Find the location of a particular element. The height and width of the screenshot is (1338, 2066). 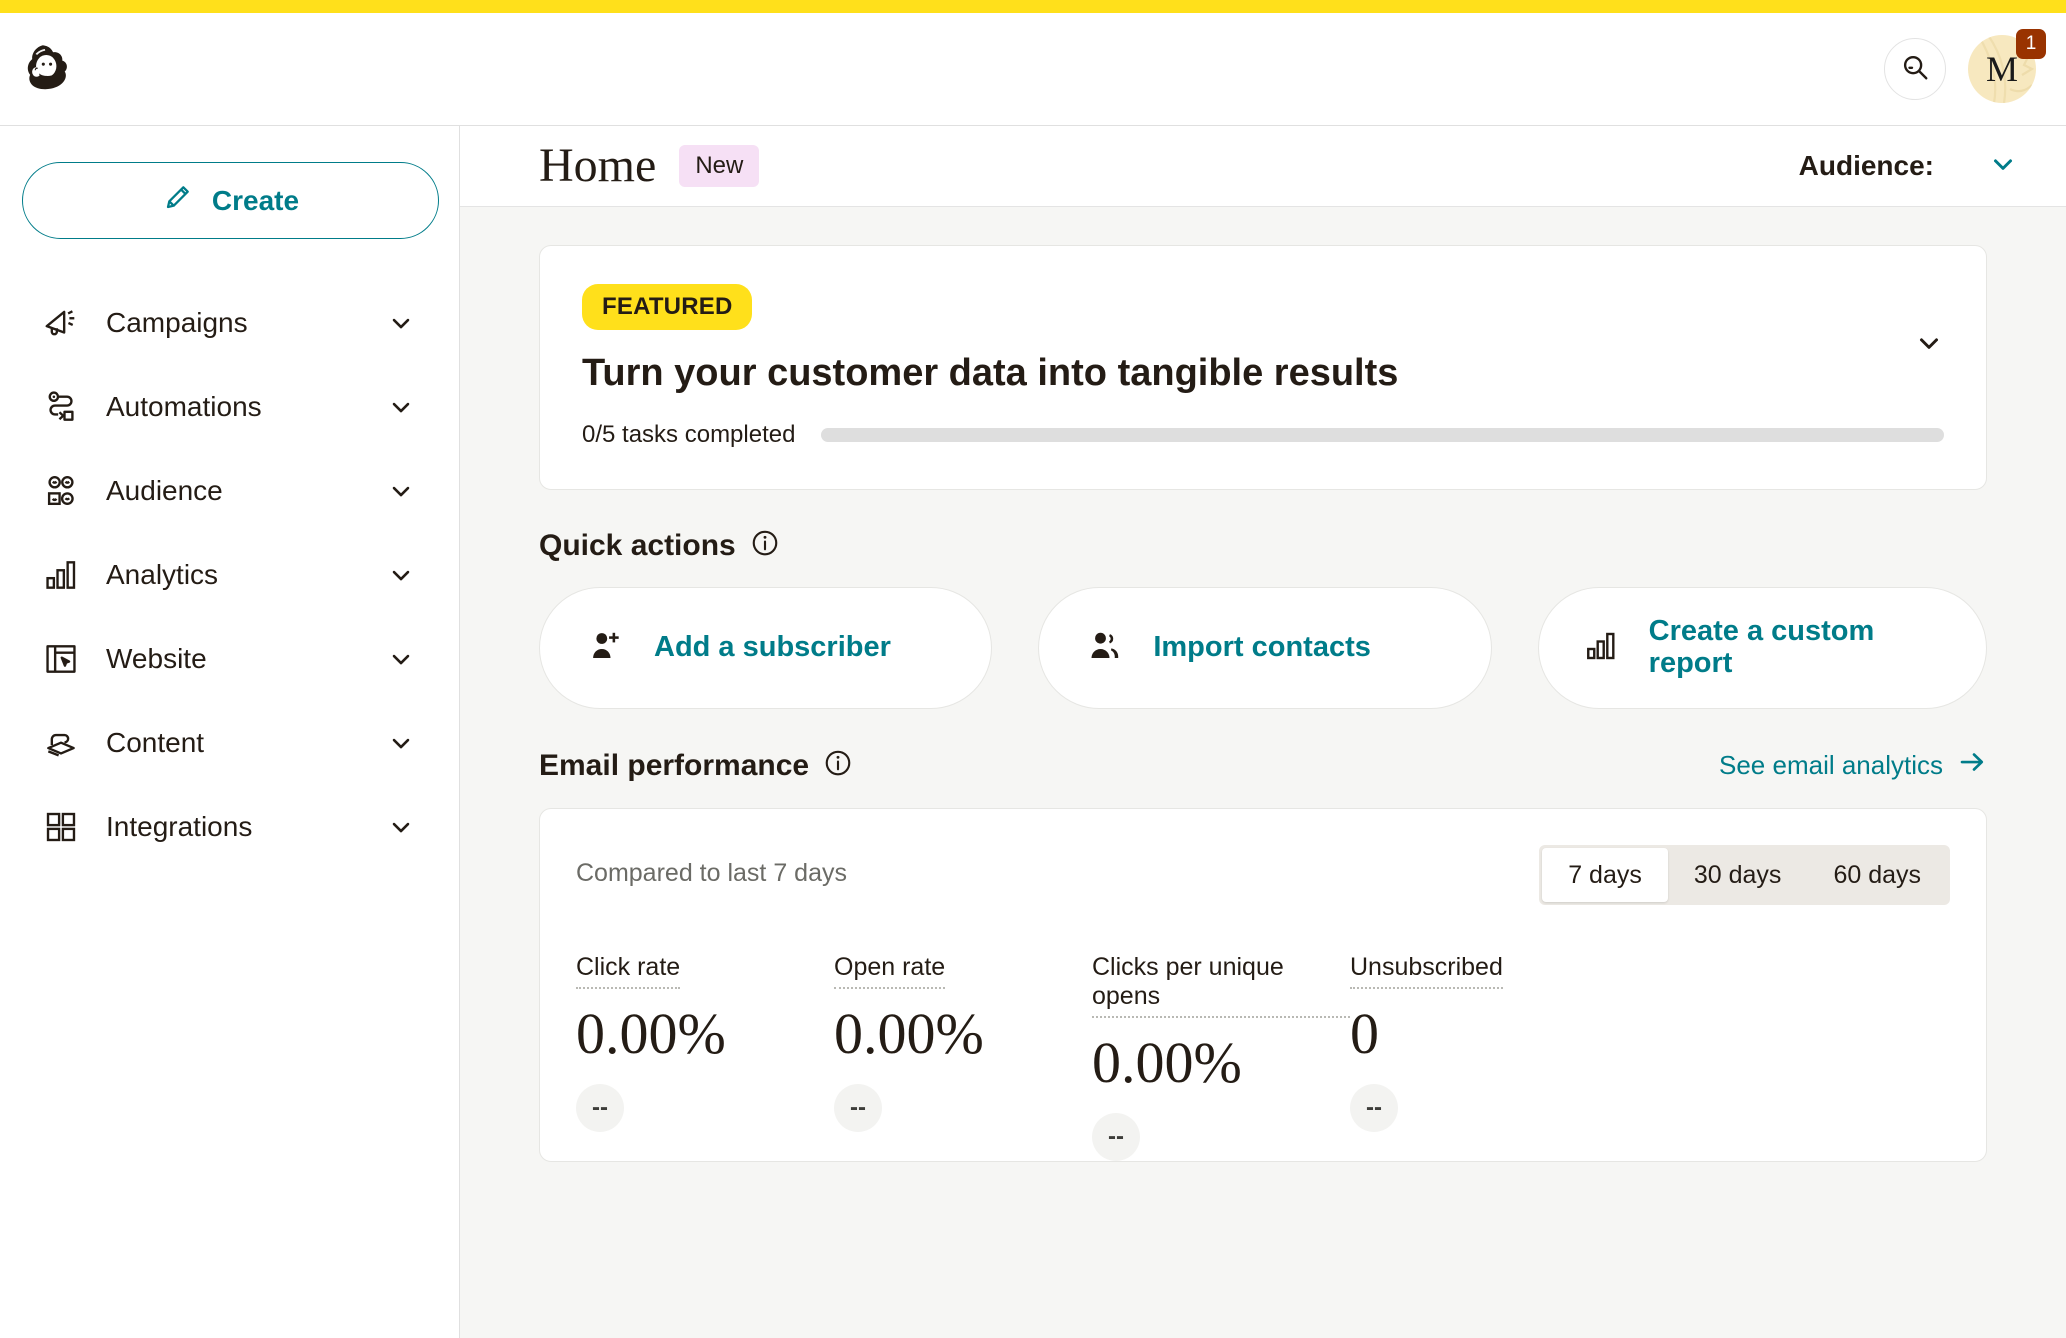

sidebar-item-label: Website is located at coordinates (156, 658).